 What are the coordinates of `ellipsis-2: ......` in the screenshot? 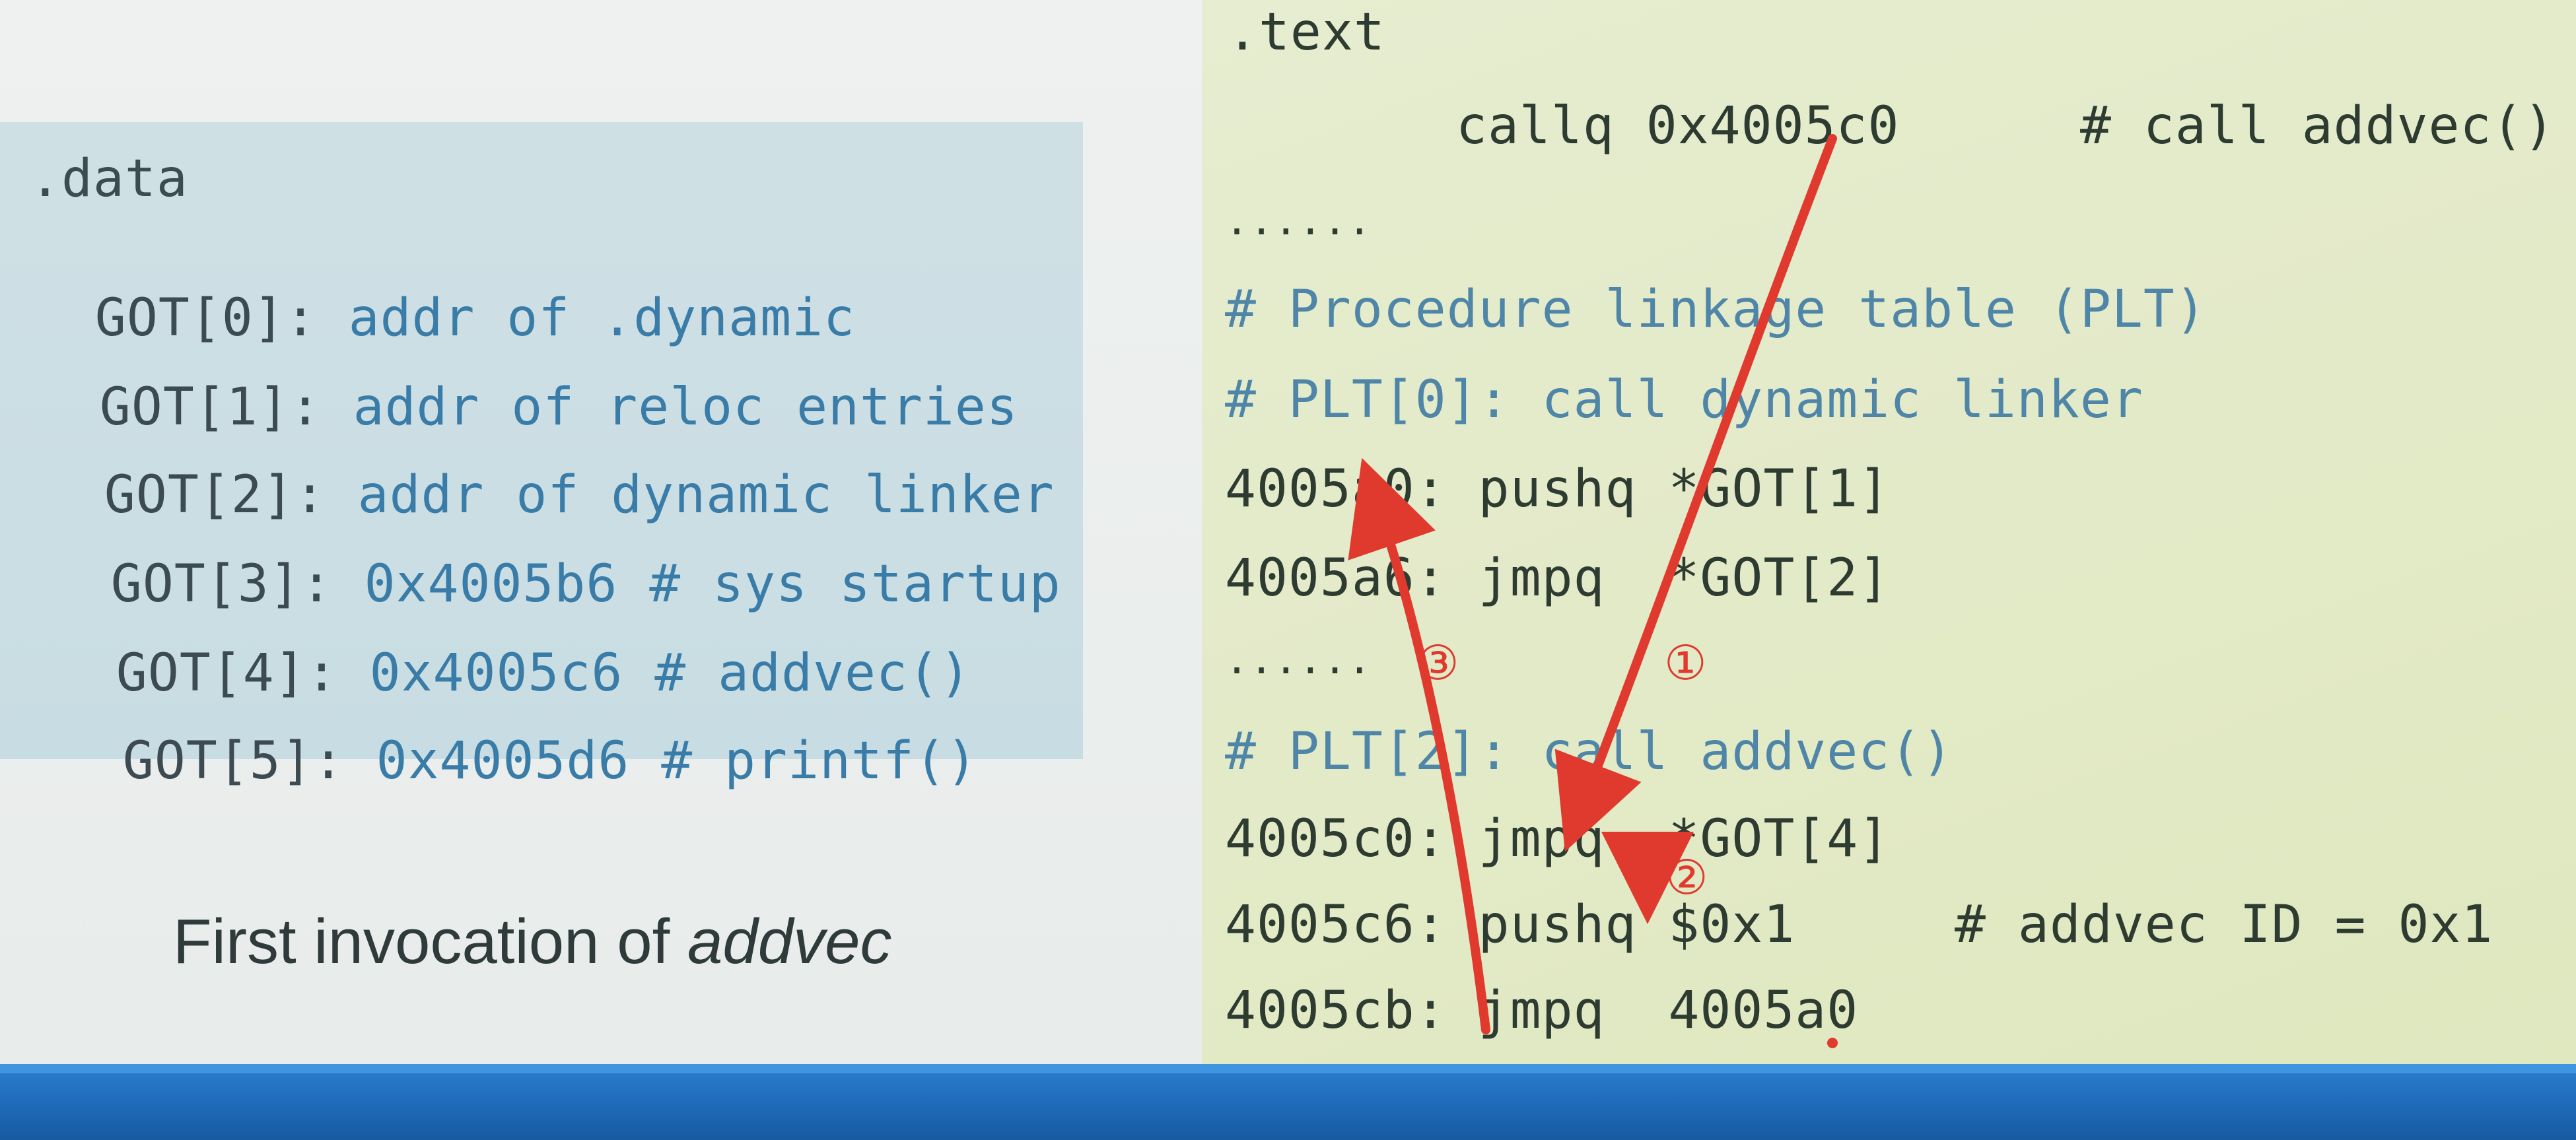 It's located at (1299, 660).